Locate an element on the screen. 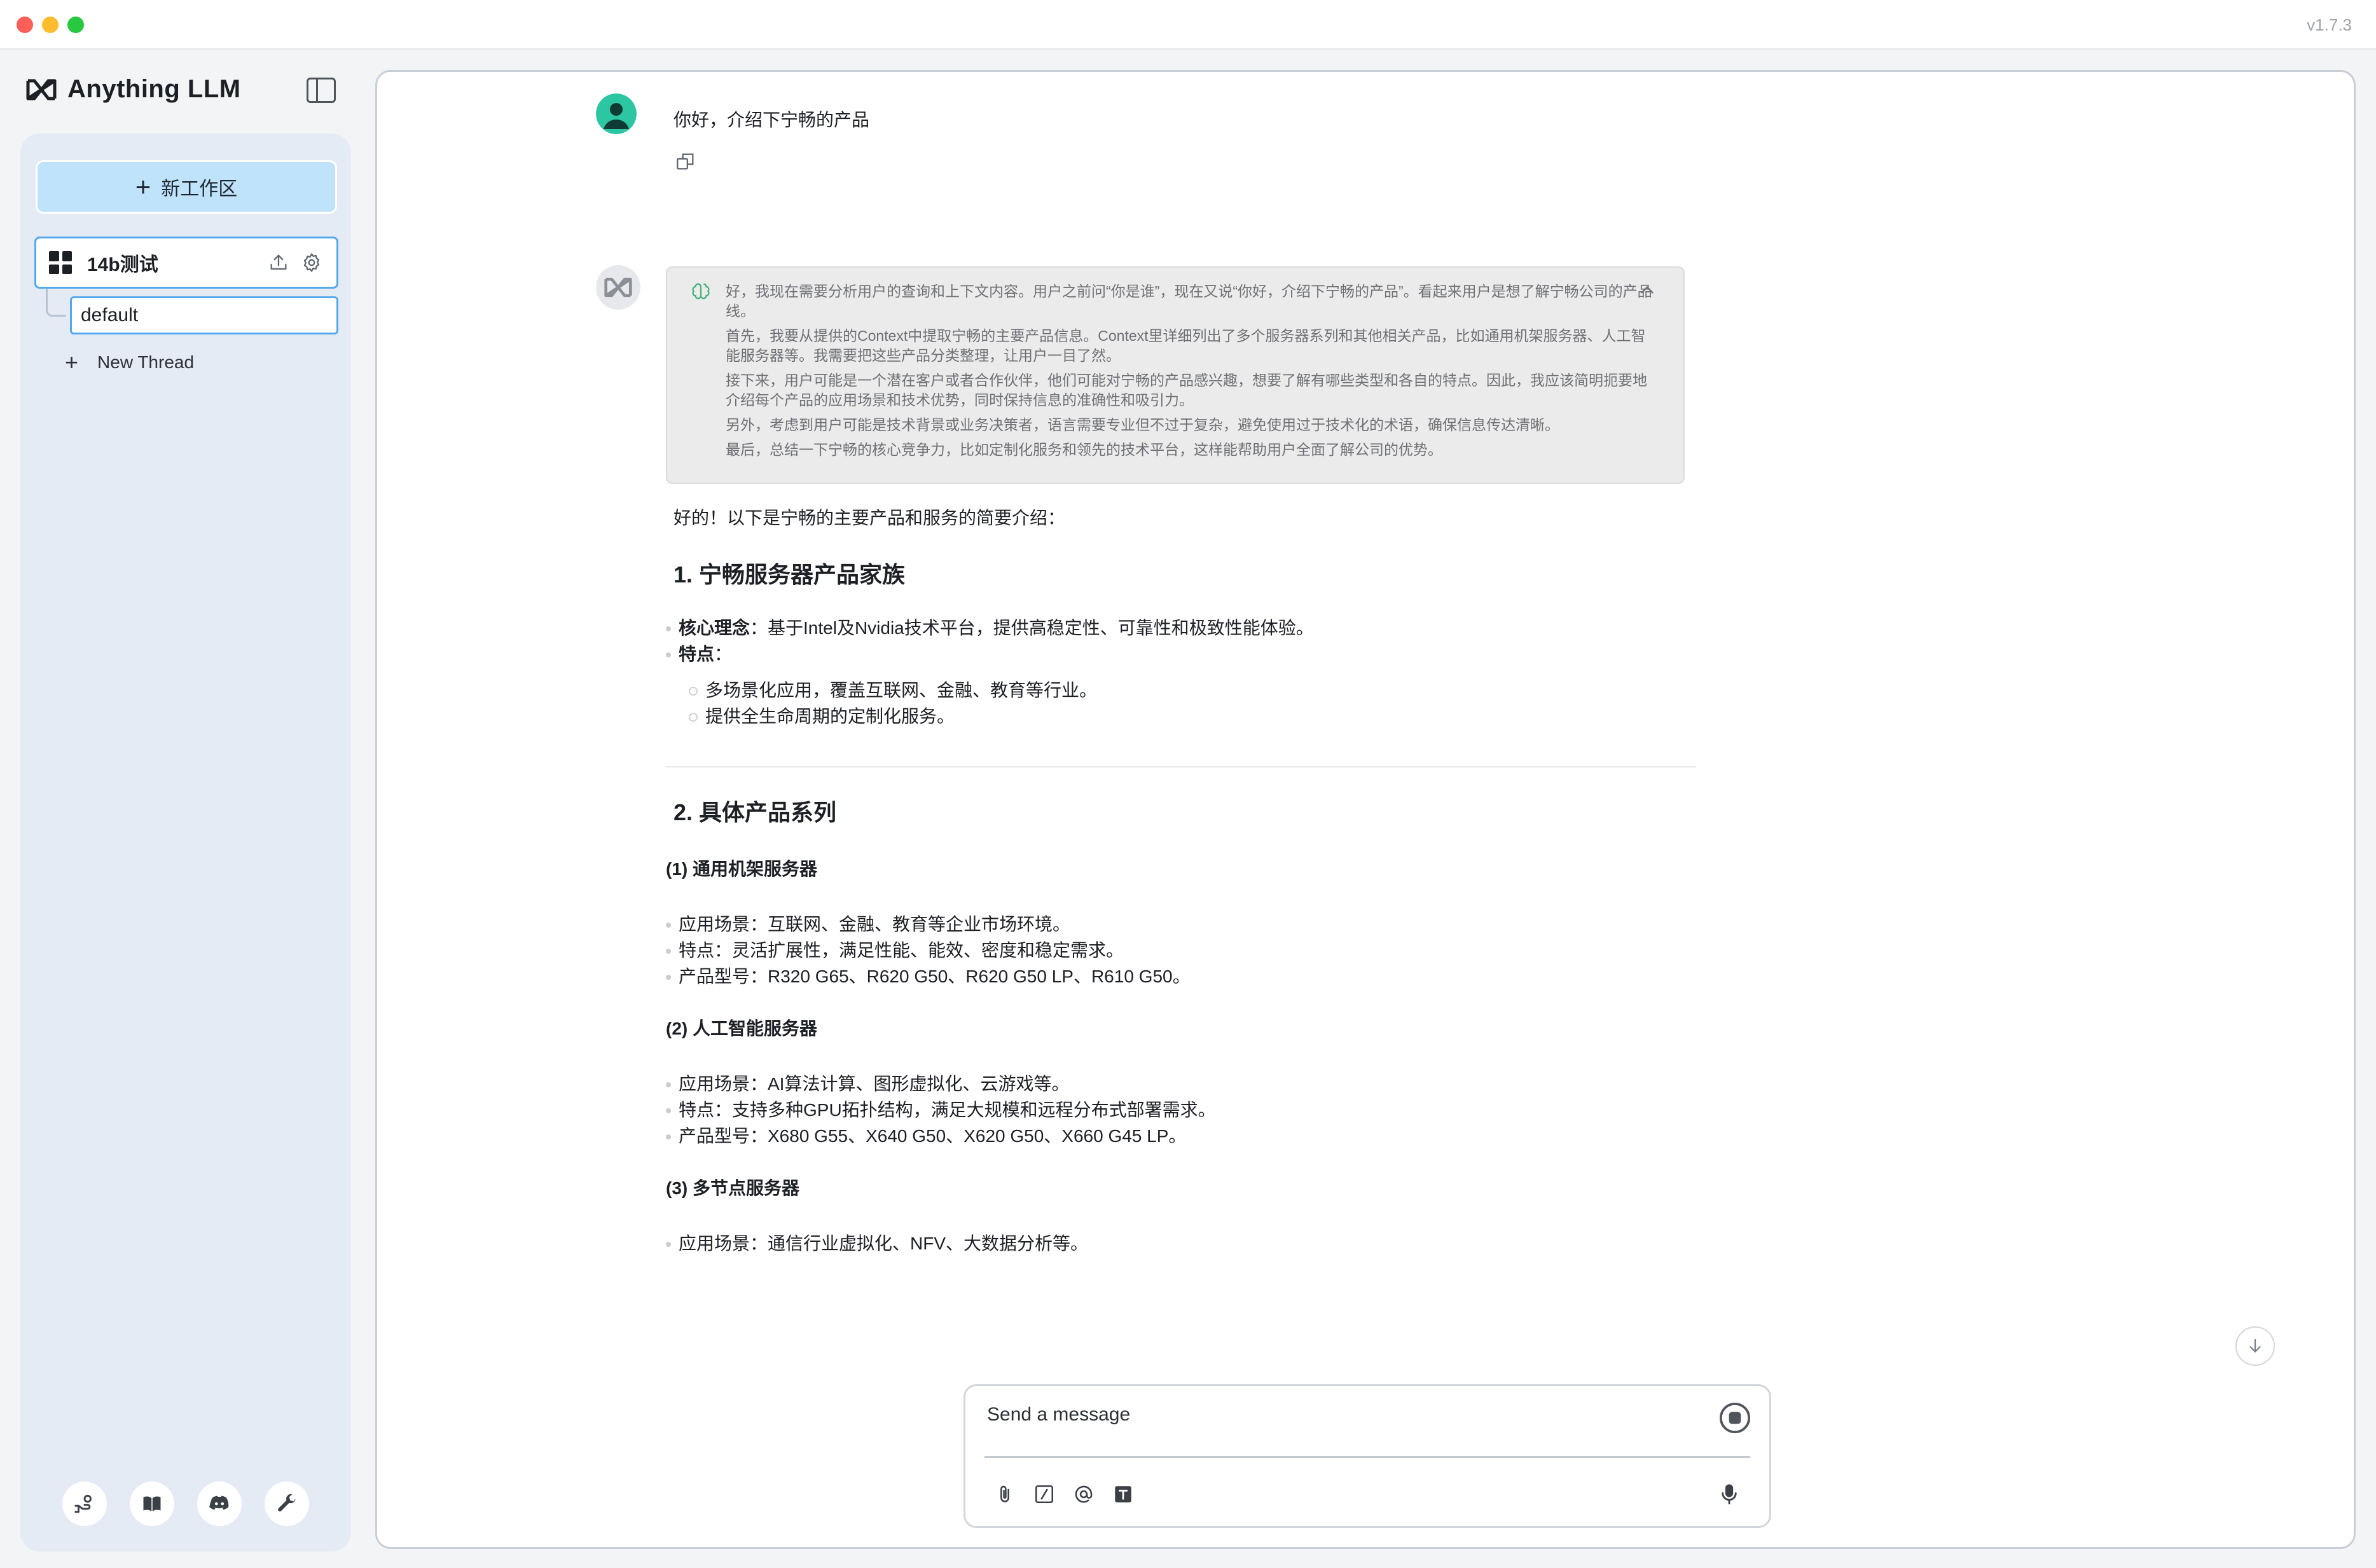 The width and height of the screenshot is (2376, 1568). app-version: v1.7.3 is located at coordinates (2329, 24).